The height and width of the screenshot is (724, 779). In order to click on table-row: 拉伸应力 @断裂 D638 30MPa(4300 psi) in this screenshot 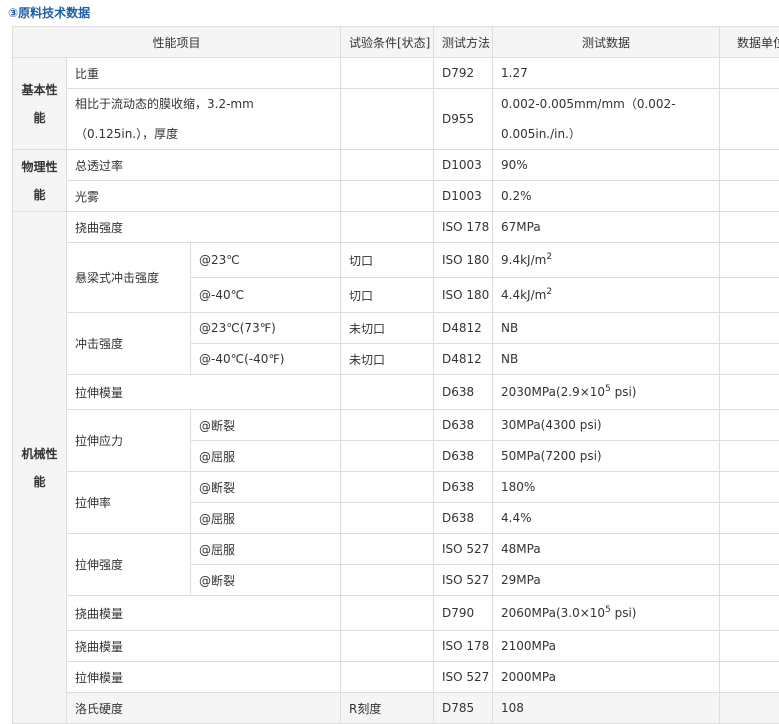, I will do `click(396, 425)`.